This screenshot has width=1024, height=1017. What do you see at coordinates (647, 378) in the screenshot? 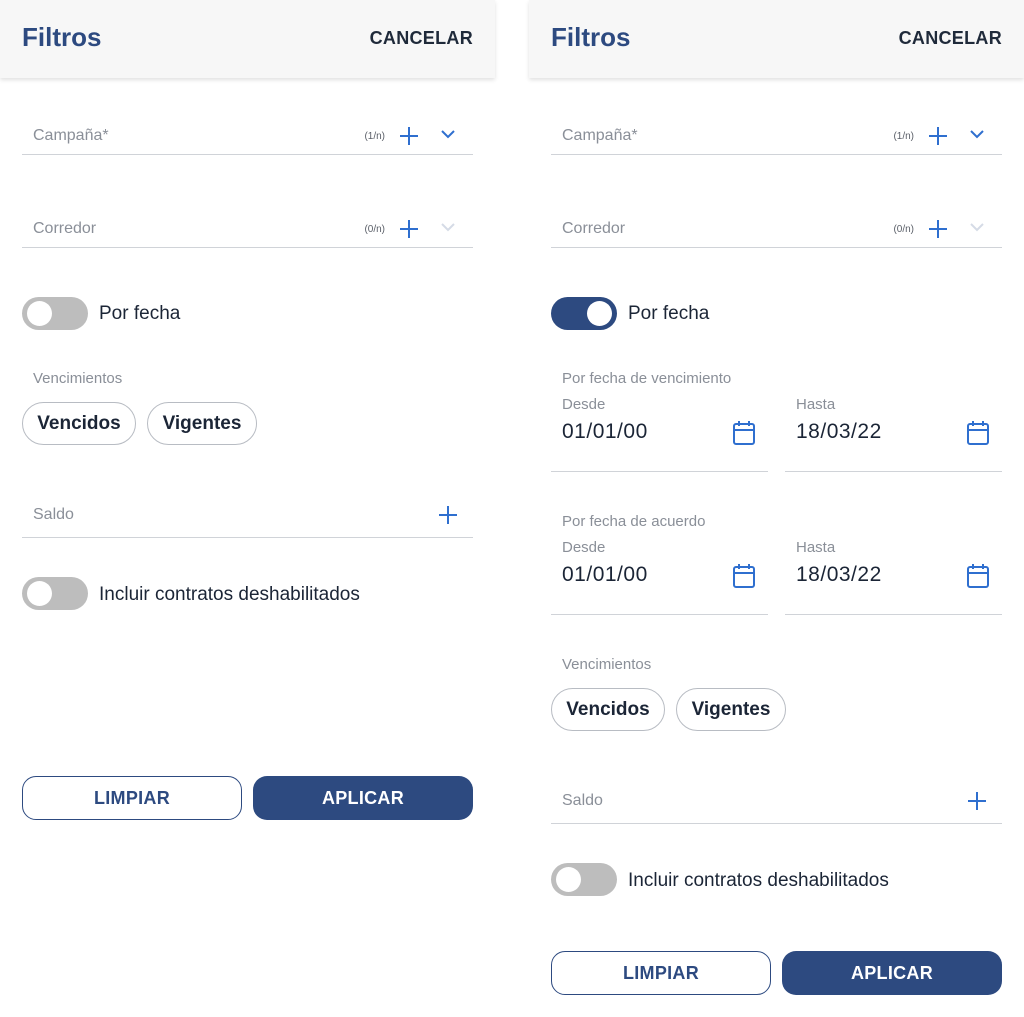
I see `vencimiento-range-label: Por fecha de vencimiento` at bounding box center [647, 378].